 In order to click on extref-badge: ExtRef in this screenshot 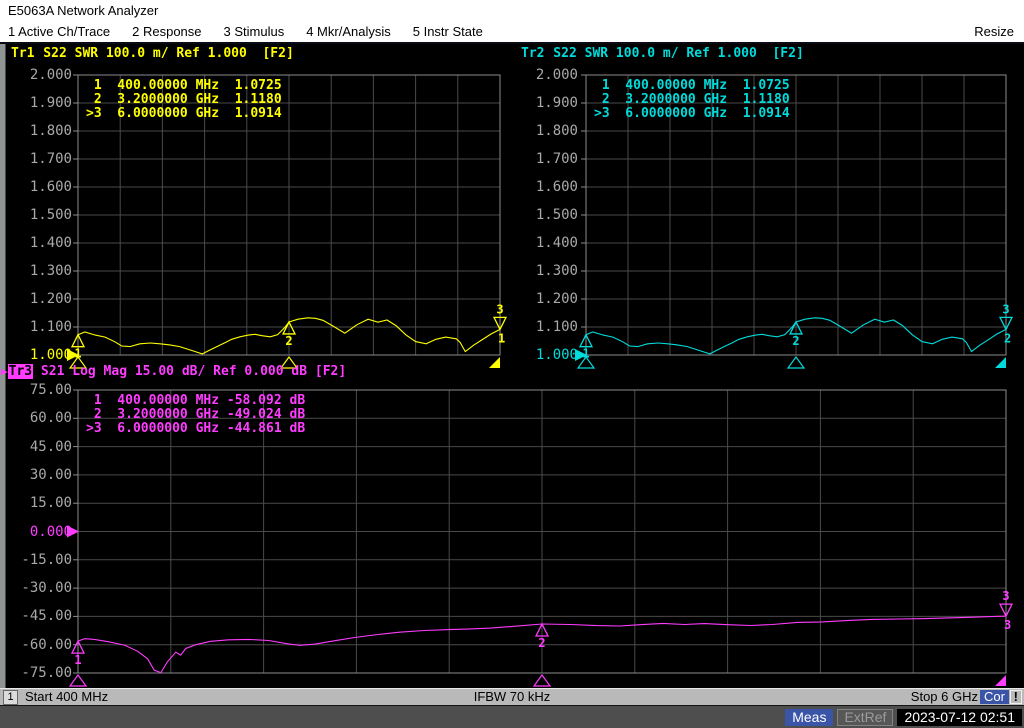, I will do `click(865, 717)`.